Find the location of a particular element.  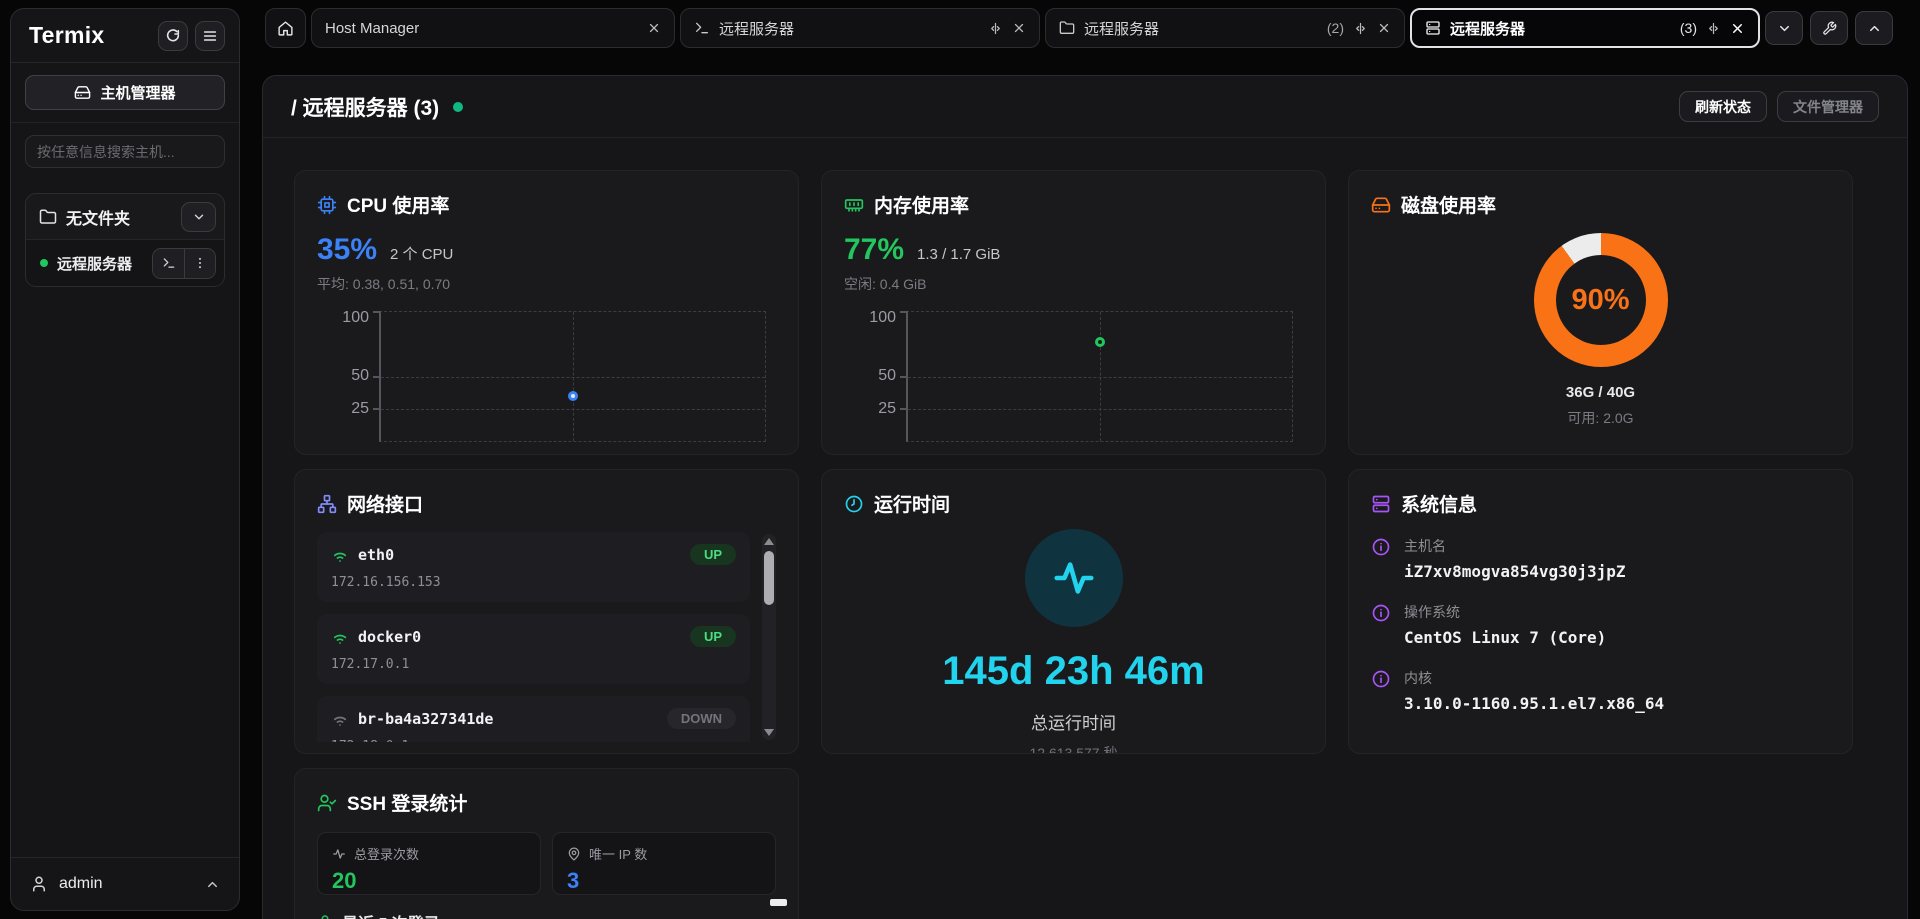

card-title: 网络接口 is located at coordinates (385, 505).